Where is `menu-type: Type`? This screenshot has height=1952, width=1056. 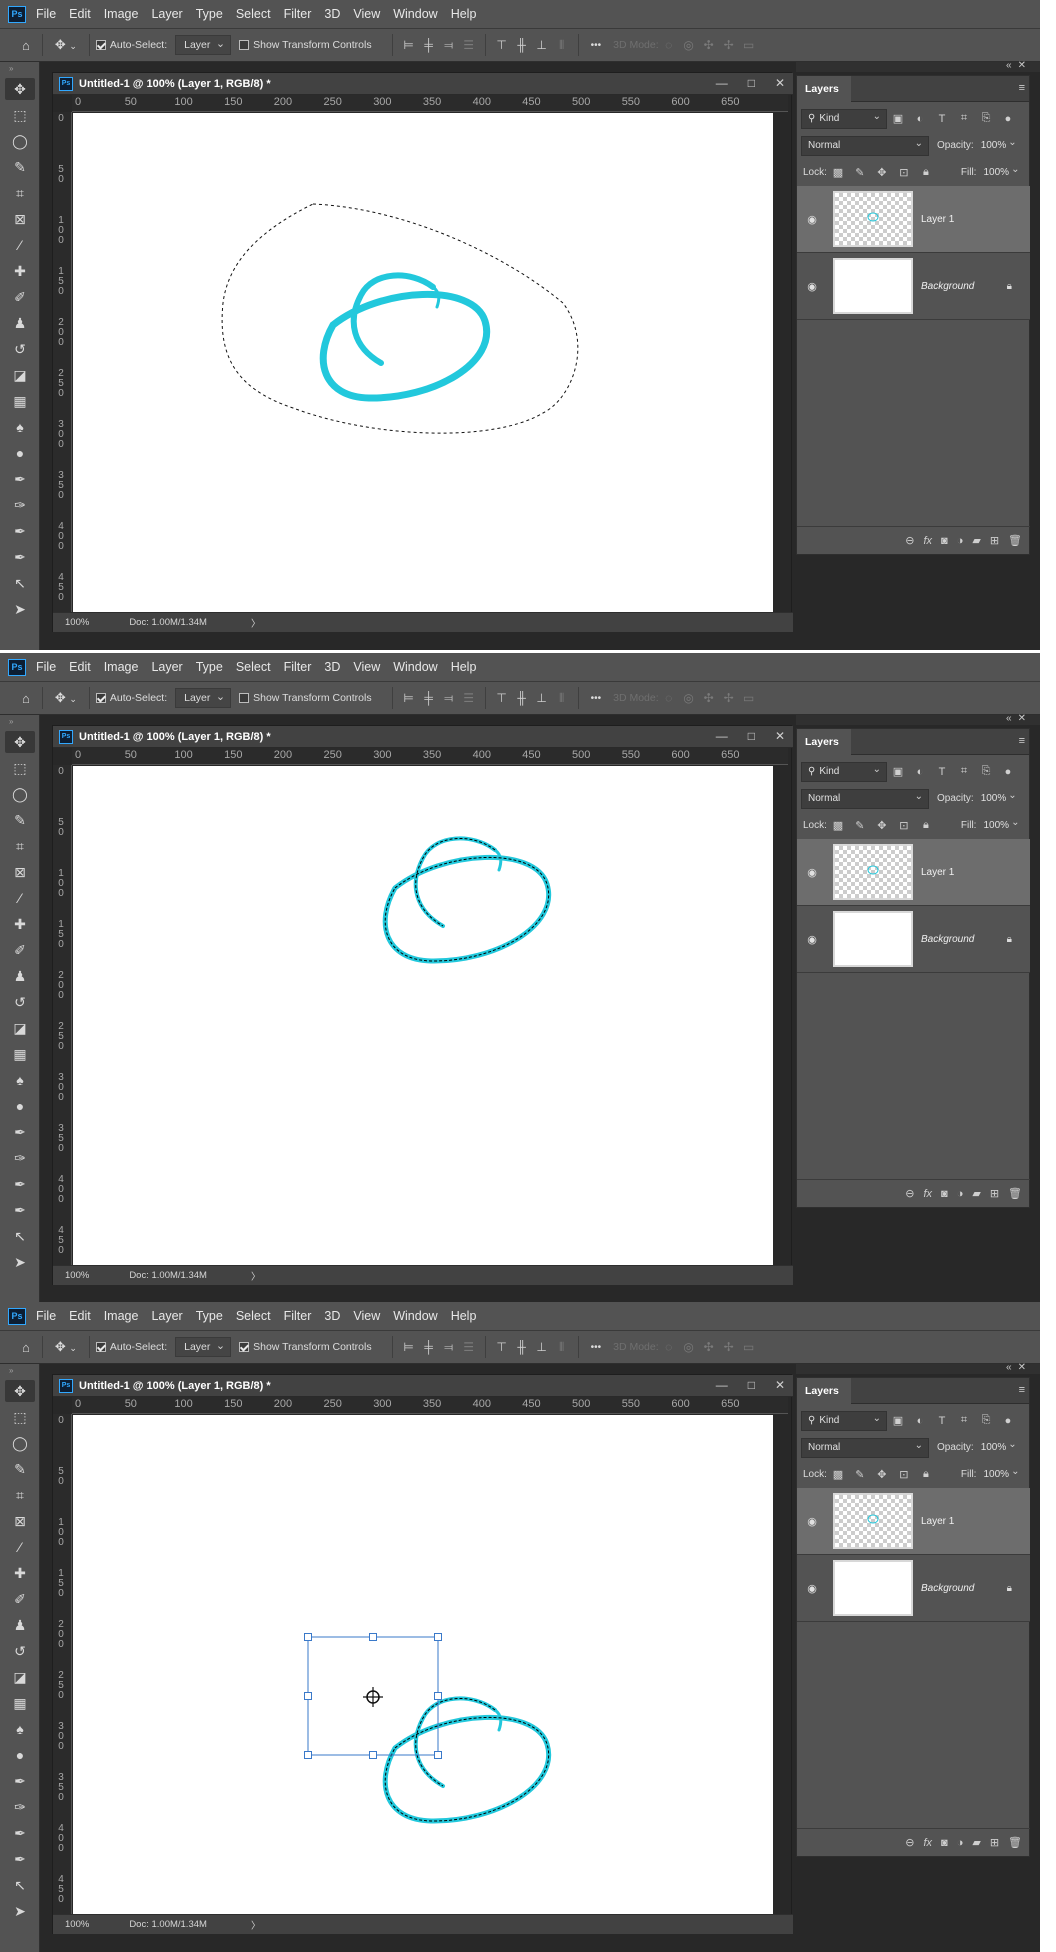
menu-type: Type is located at coordinates (209, 1316).